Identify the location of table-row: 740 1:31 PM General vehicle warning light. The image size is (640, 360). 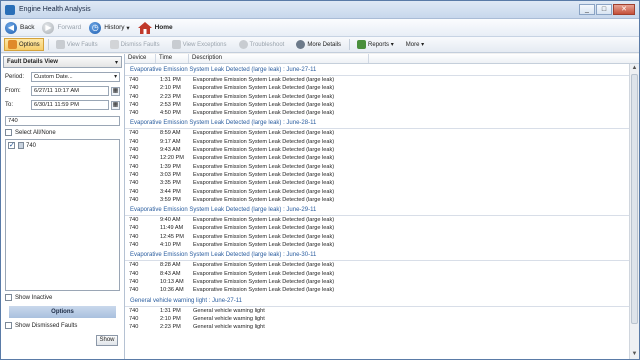
(377, 311).